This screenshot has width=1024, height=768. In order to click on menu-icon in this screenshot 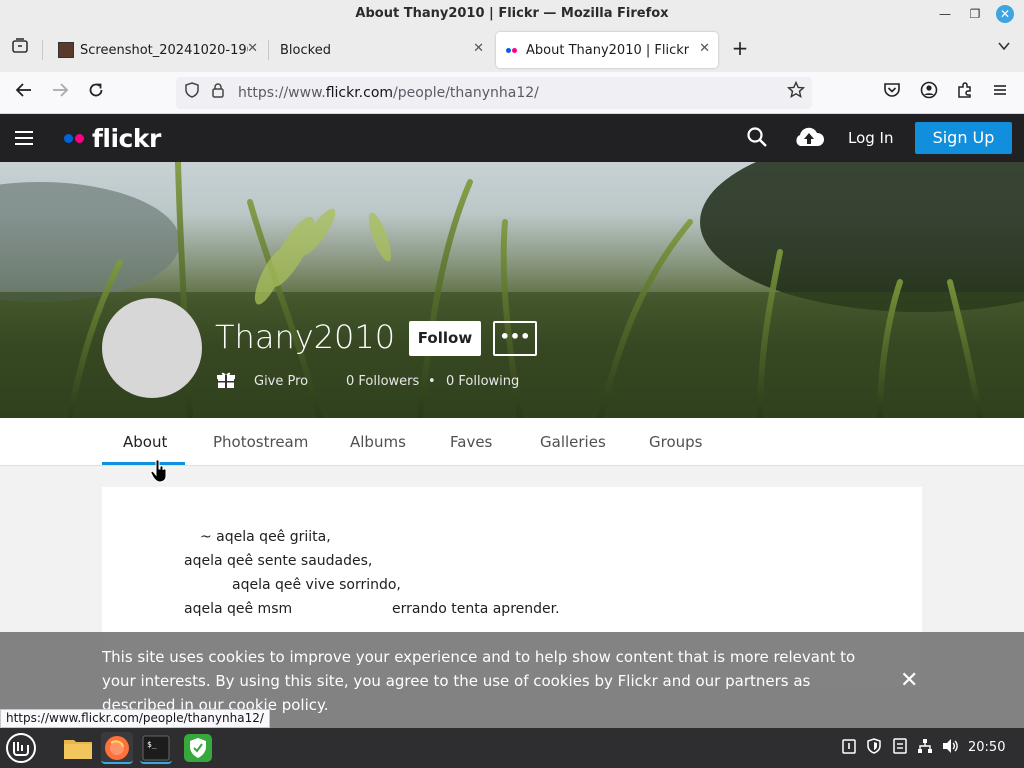, I will do `click(1000, 93)`.